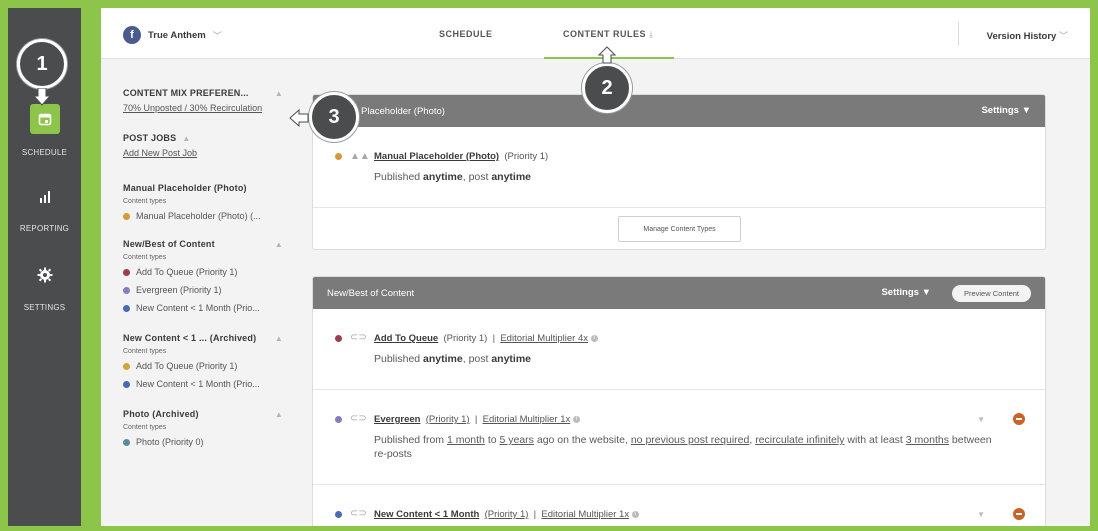 This screenshot has height=531, width=1098. What do you see at coordinates (42, 97) in the screenshot?
I see `arrow-down-icon` at bounding box center [42, 97].